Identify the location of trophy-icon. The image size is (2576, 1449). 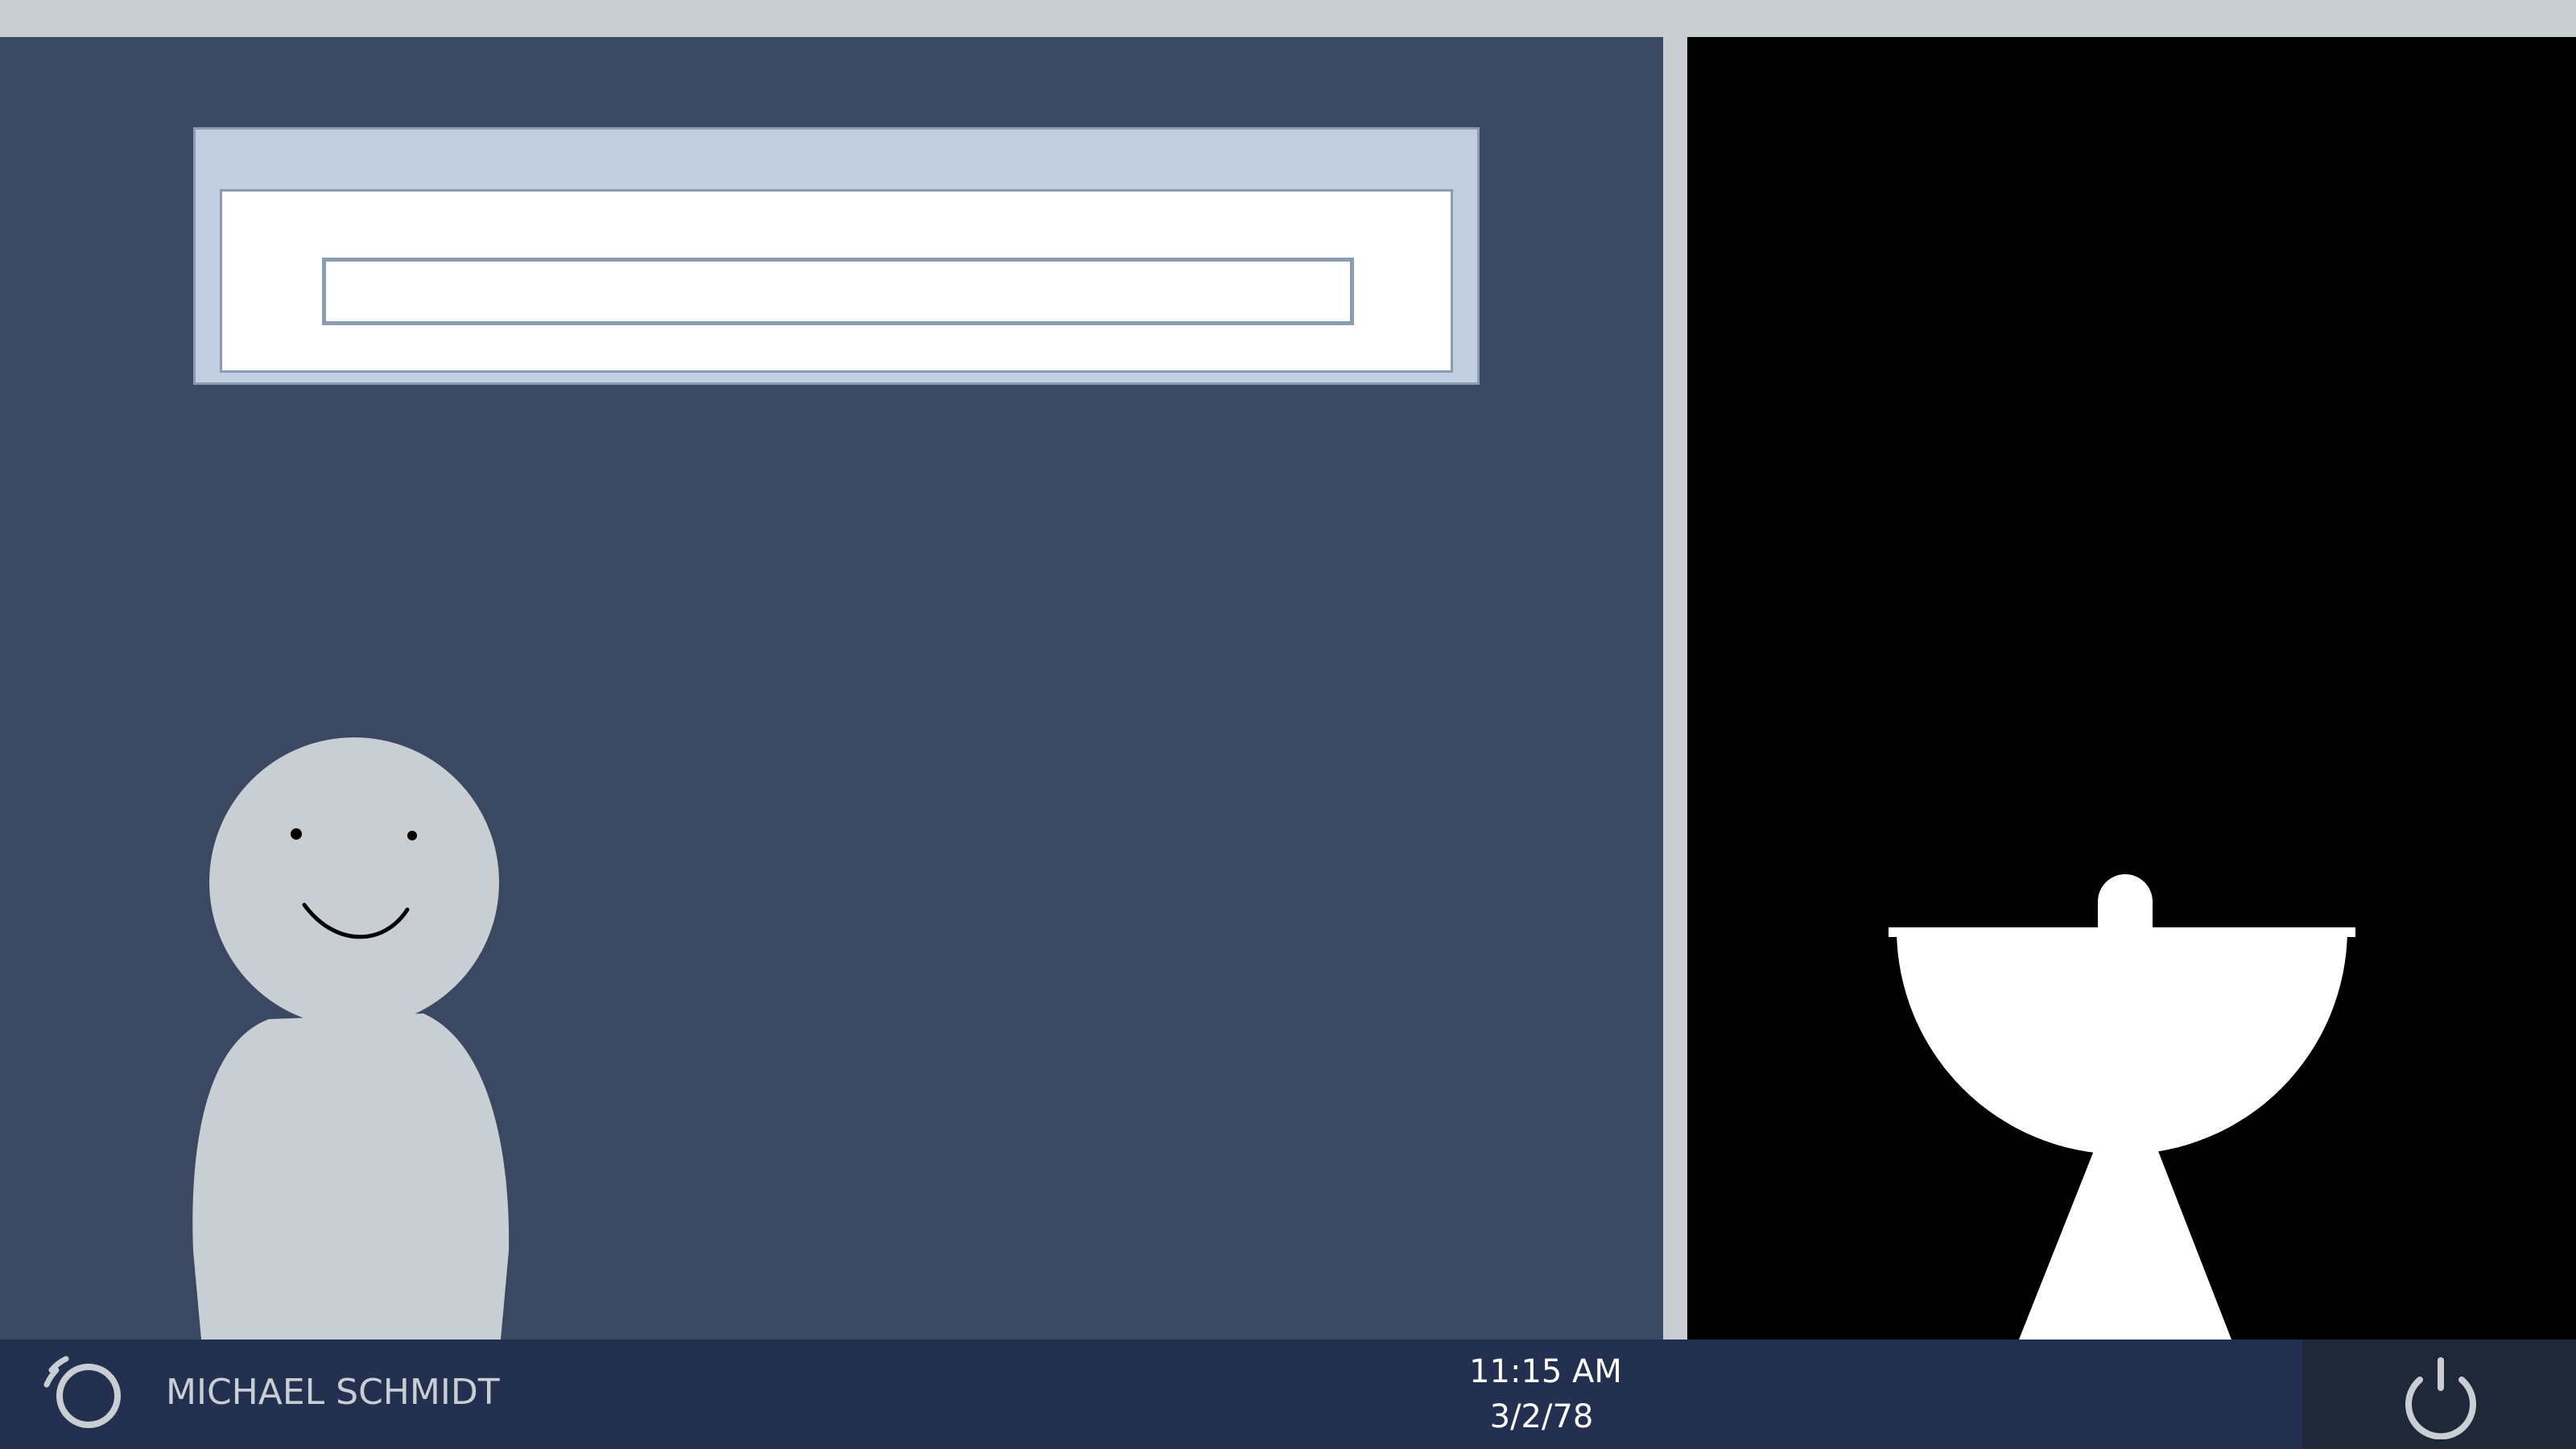
(2122, 1107).